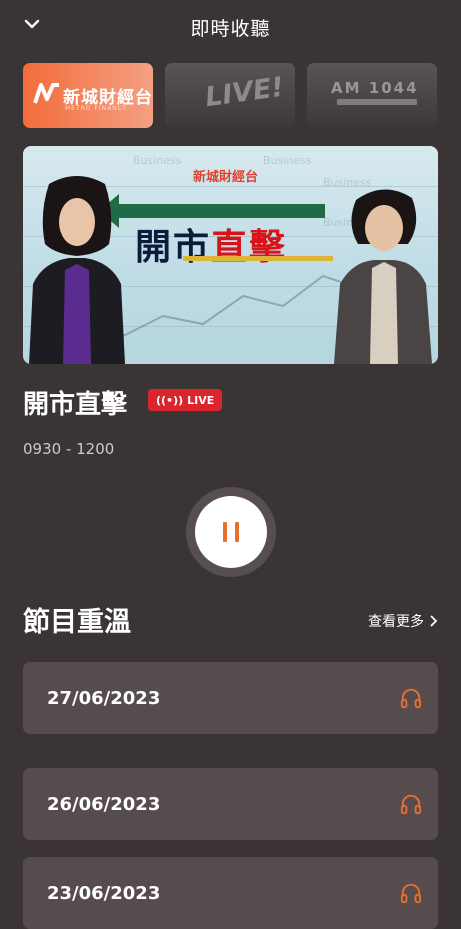 The height and width of the screenshot is (929, 461). Describe the element at coordinates (77, 622) in the screenshot. I see `replay-section-title: 節目重溫` at that location.